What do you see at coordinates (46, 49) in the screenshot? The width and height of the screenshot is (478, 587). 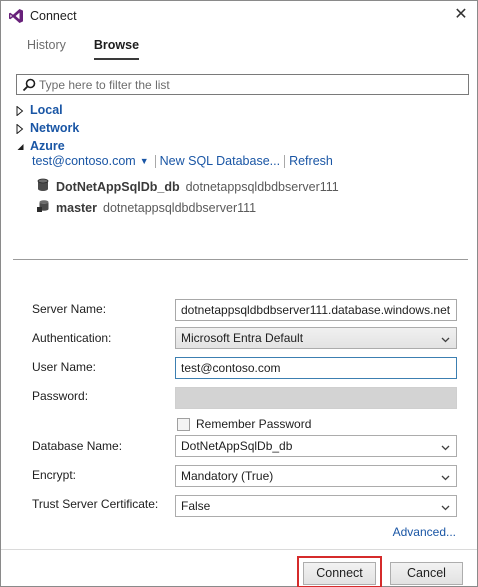 I see `tab-history: History` at bounding box center [46, 49].